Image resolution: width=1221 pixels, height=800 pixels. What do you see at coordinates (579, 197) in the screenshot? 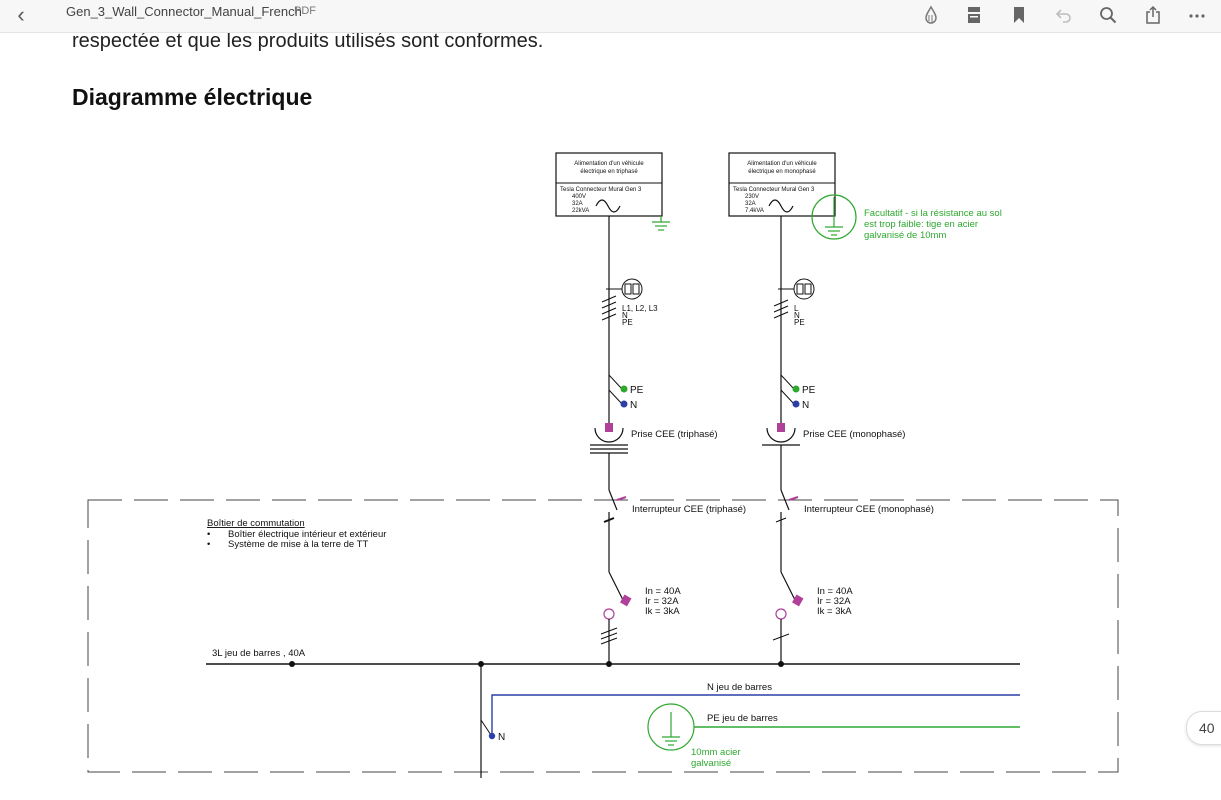
I see `supply-tri-v1: 400V` at bounding box center [579, 197].